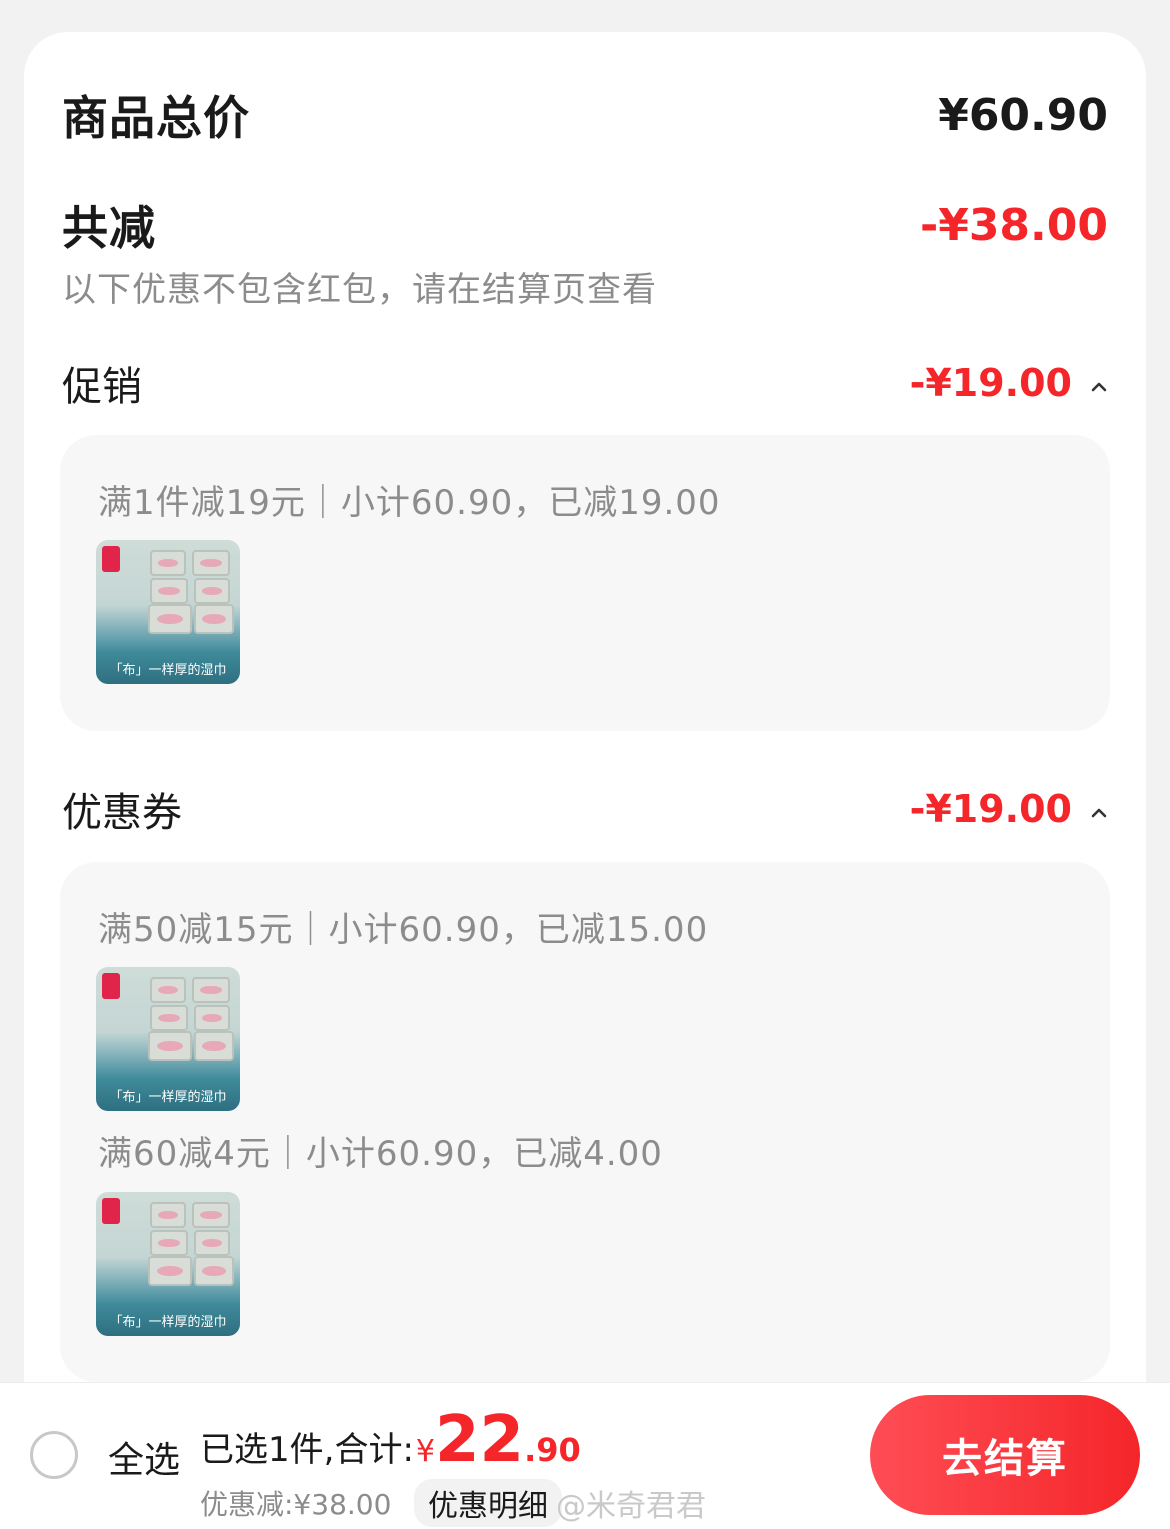  I want to click on discount-text: 优惠减:¥38.00, so click(296, 1504).